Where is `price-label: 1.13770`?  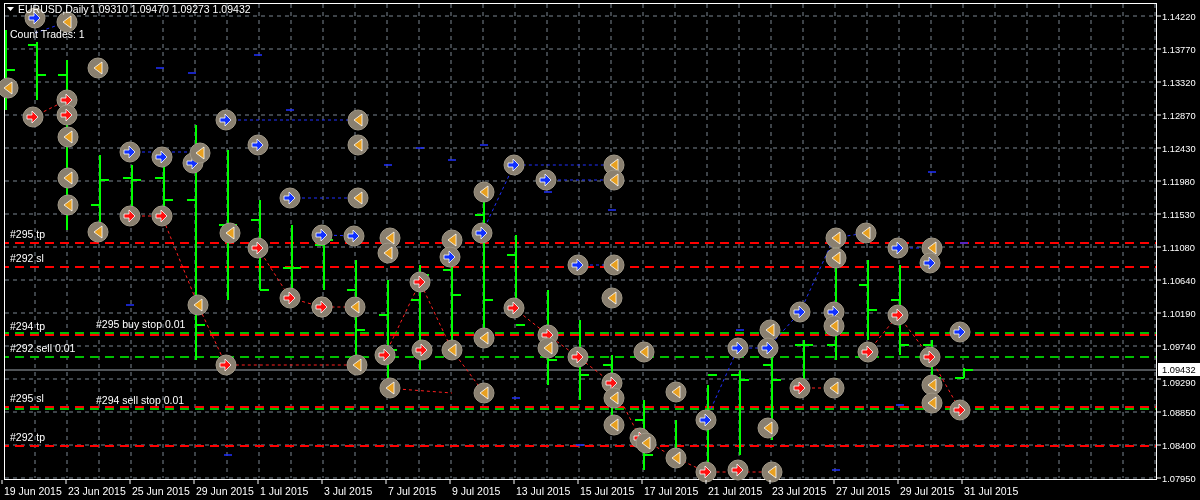
price-label: 1.13770 is located at coordinates (1179, 50).